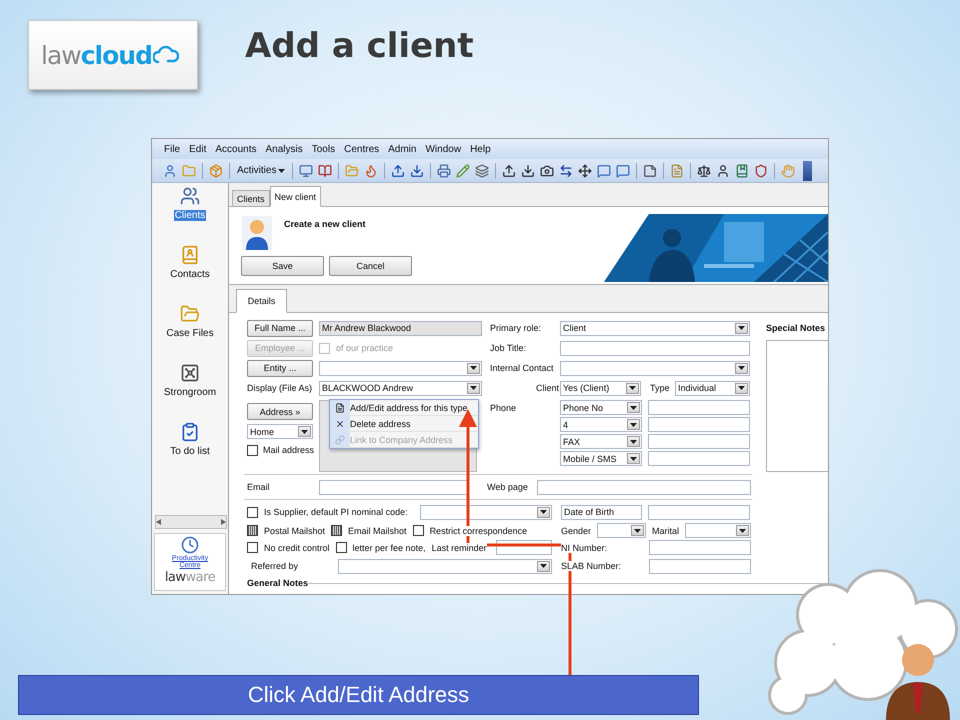  I want to click on arrow-right-icon, so click(223, 522).